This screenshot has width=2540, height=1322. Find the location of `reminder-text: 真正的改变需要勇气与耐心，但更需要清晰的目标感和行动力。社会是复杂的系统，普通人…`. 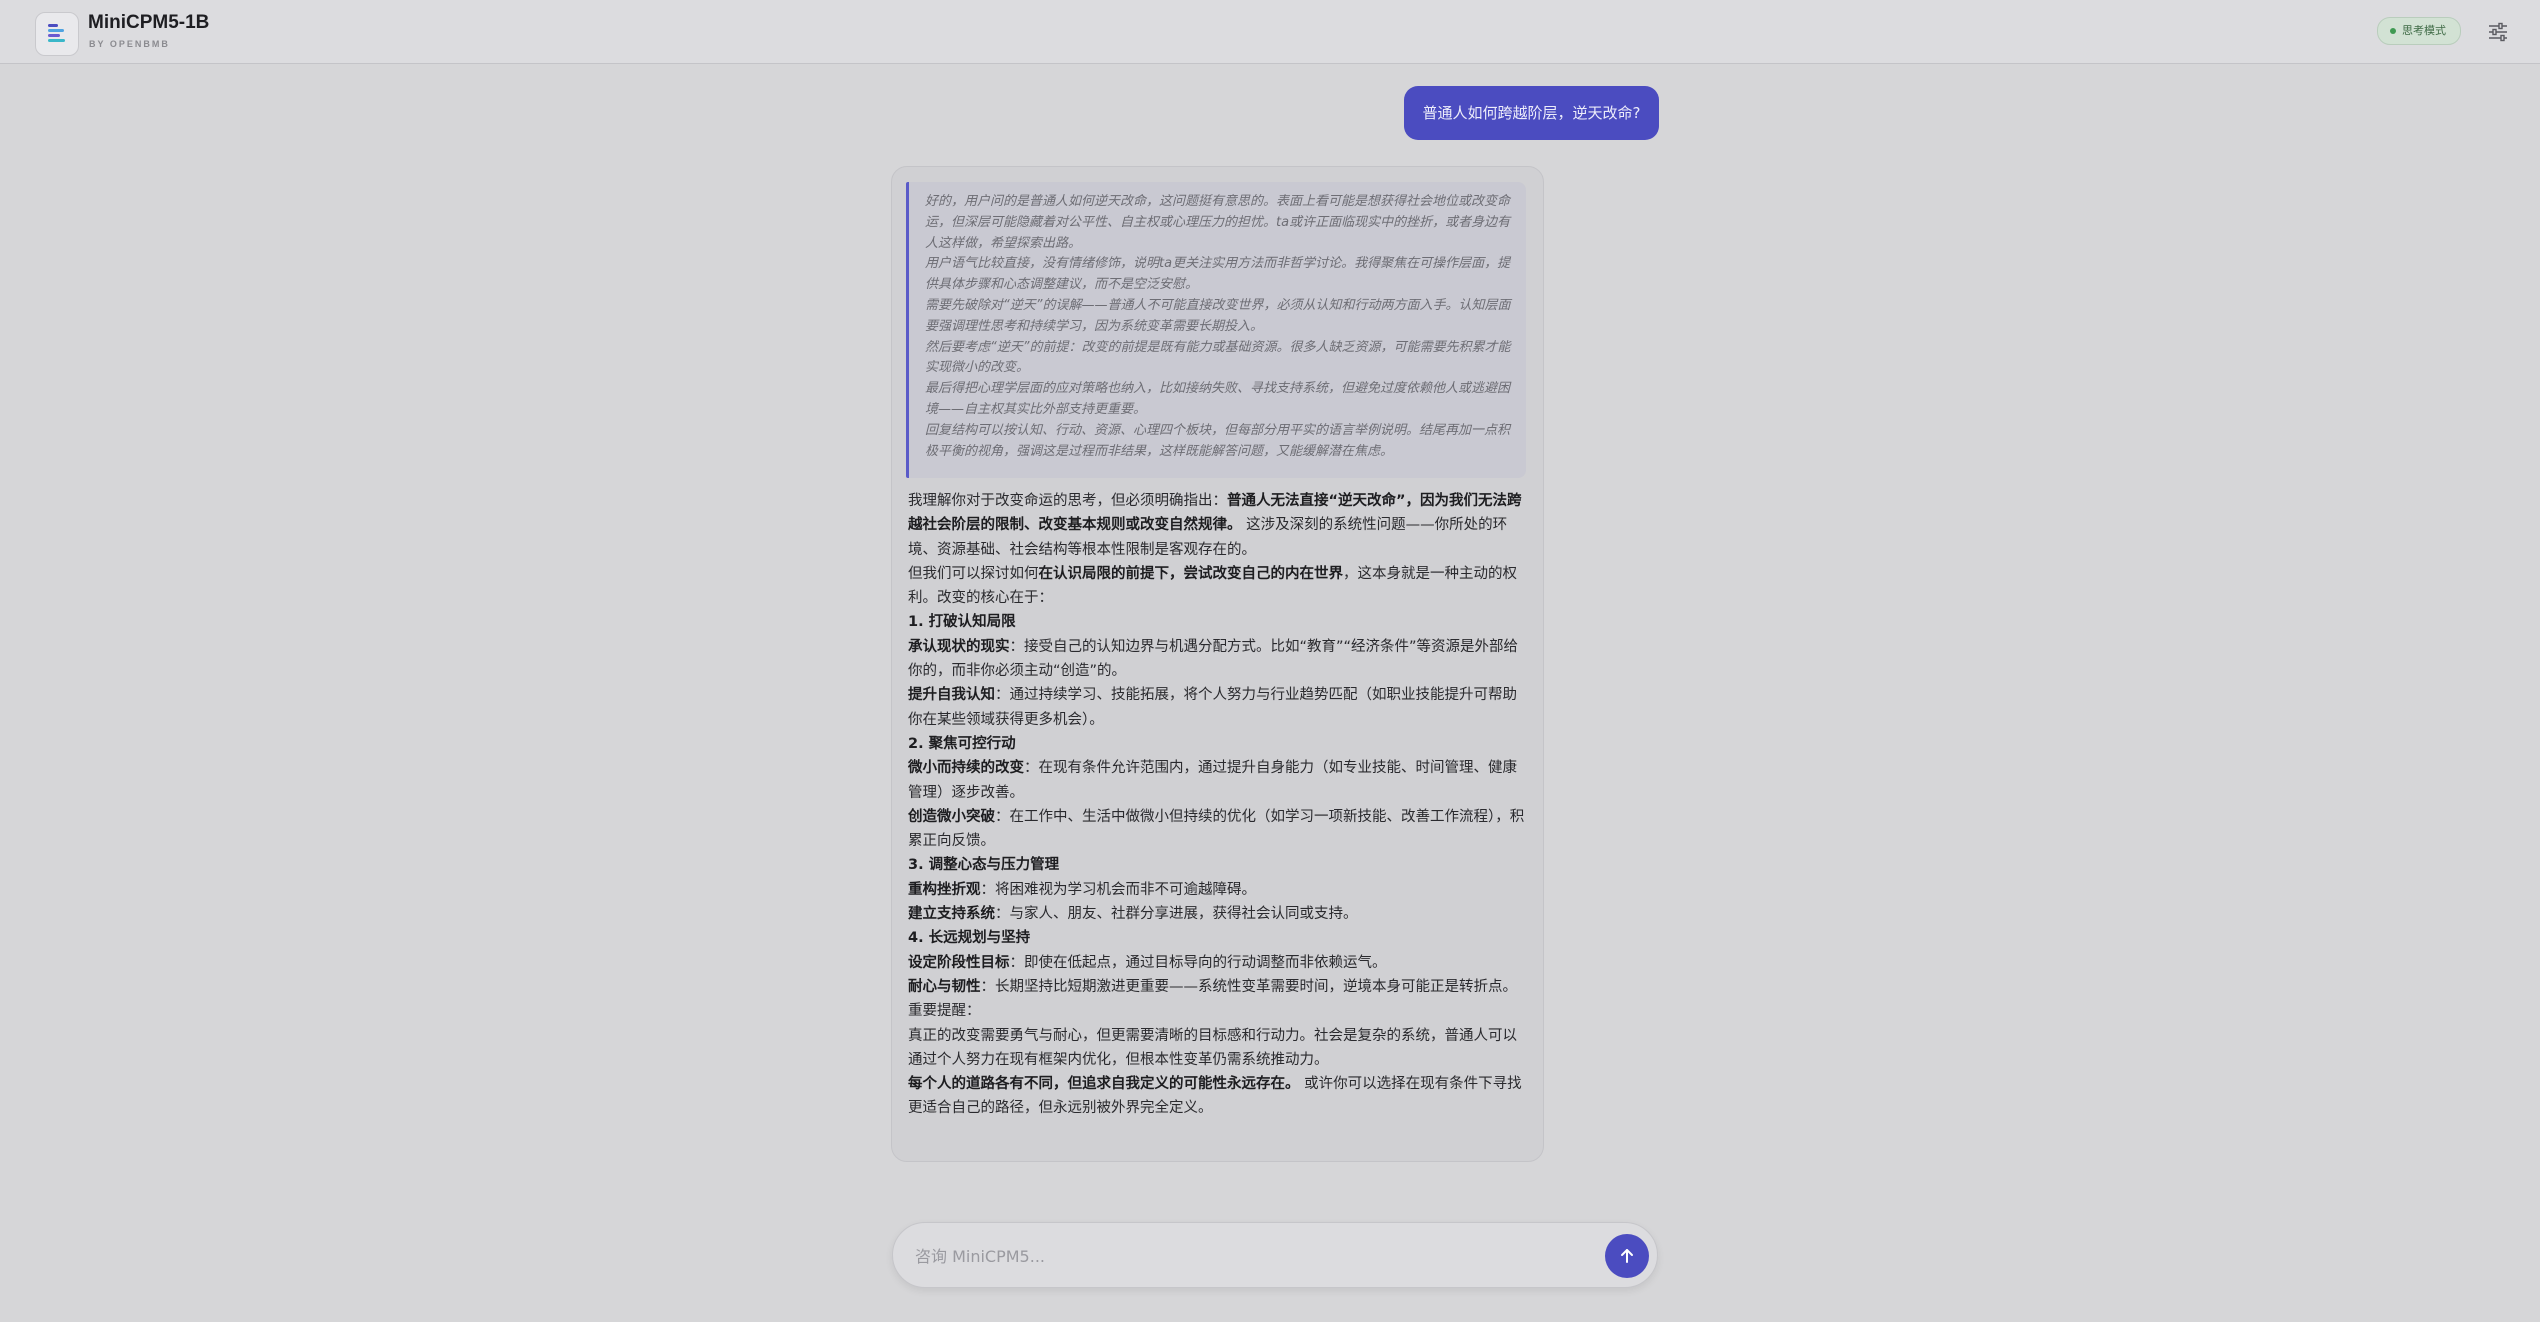

reminder-text: 真正的改变需要勇气与耐心，但更需要清晰的目标感和行动力。社会是复杂的系统，普通人… is located at coordinates (1212, 1047).